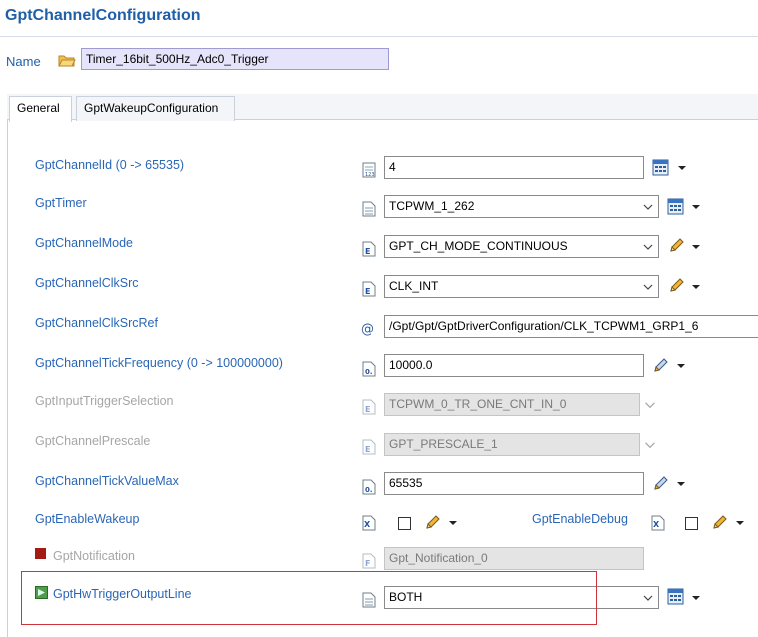  I want to click on input-trigger-select: TCPWM_0_TR_ONE_CNT_IN_0, so click(512, 404).